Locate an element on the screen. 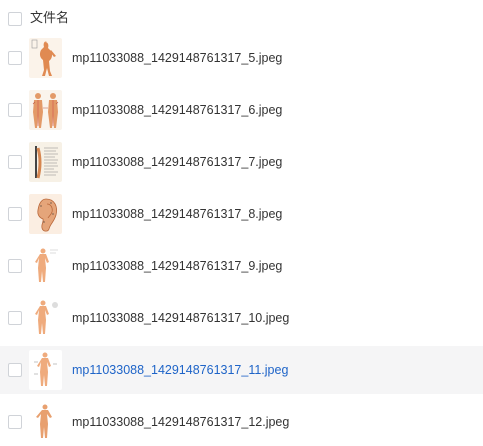 This screenshot has width=483, height=446. file-row: mp11033088_1429148761317_11.jpeg is located at coordinates (241, 370).